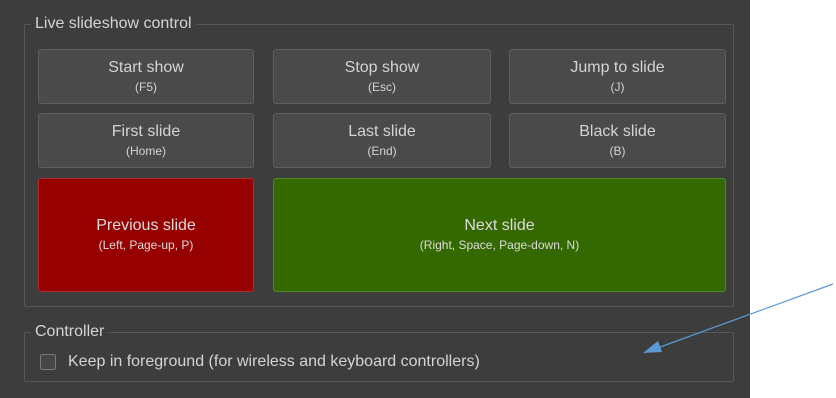  What do you see at coordinates (742, 317) in the screenshot?
I see `annotation-arrow-line` at bounding box center [742, 317].